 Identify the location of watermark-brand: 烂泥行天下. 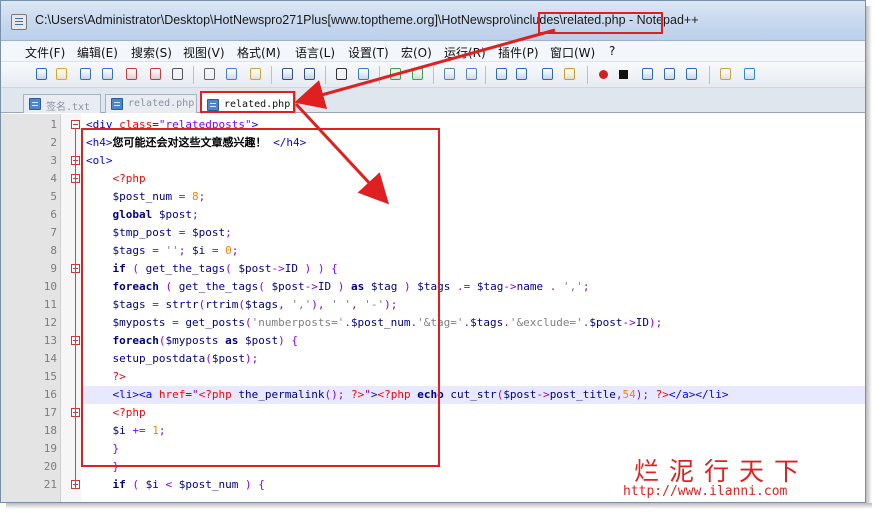
(722, 471).